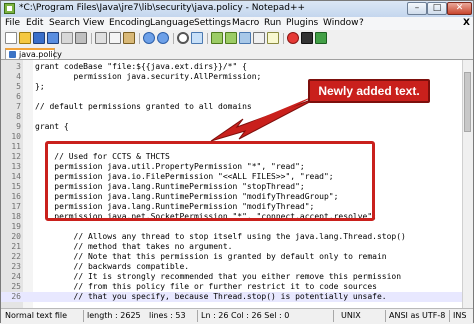  Describe the element at coordinates (460, 315) in the screenshot. I see `status-mode: INS` at that location.